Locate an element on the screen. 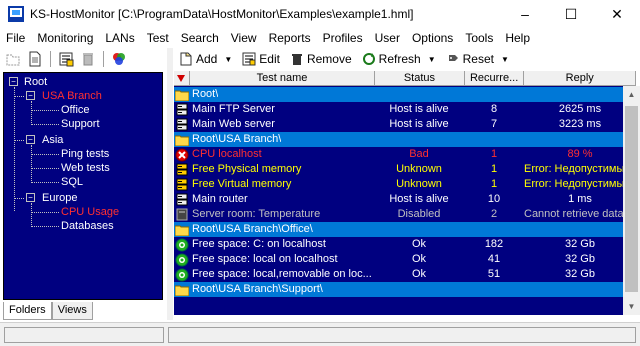  tree-node-europe: Europe is located at coordinates (59, 198).